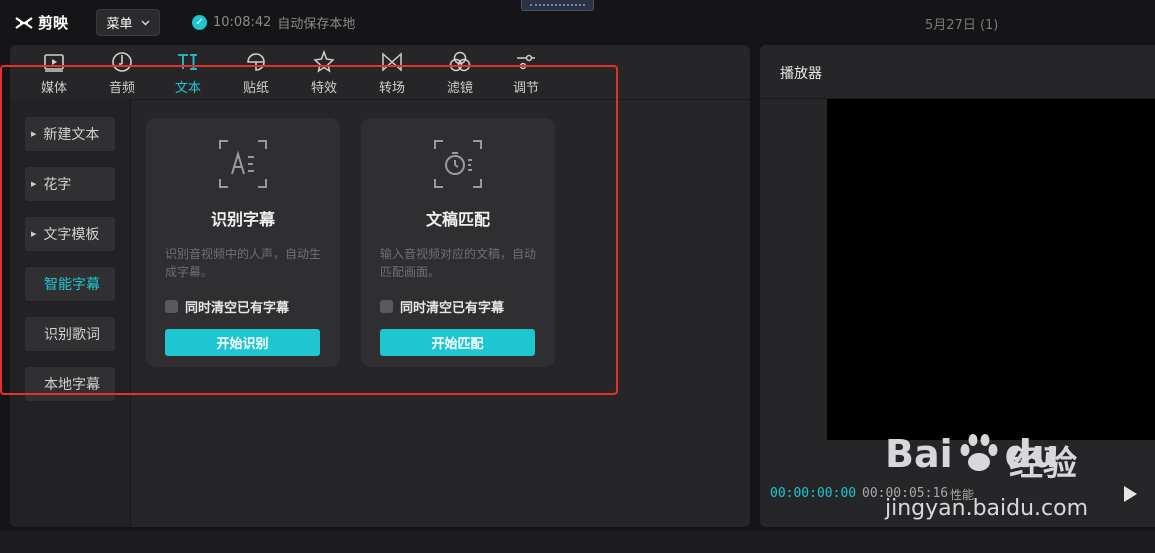 Image resolution: width=1155 pixels, height=553 pixels. What do you see at coordinates (199, 22) in the screenshot?
I see `check-icon: ✓` at bounding box center [199, 22].